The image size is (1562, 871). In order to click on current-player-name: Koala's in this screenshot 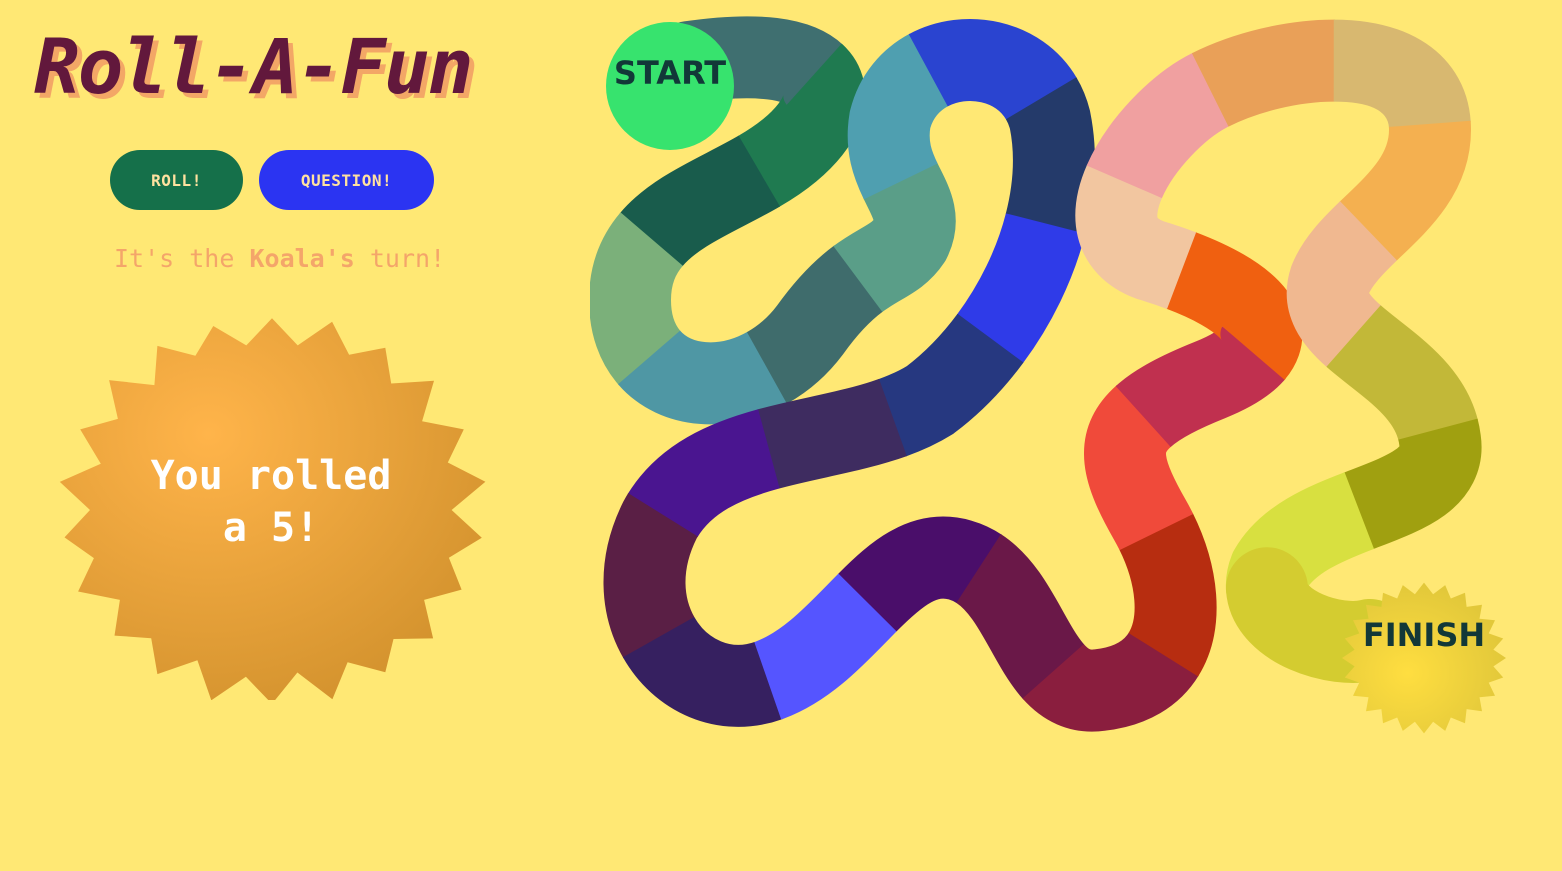, I will do `click(302, 258)`.